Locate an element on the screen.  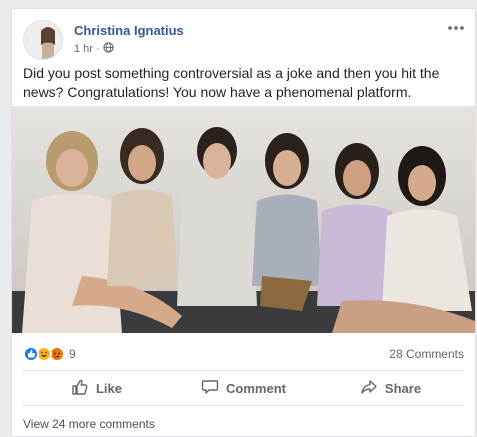
share-arrow-icon is located at coordinates (369, 388).